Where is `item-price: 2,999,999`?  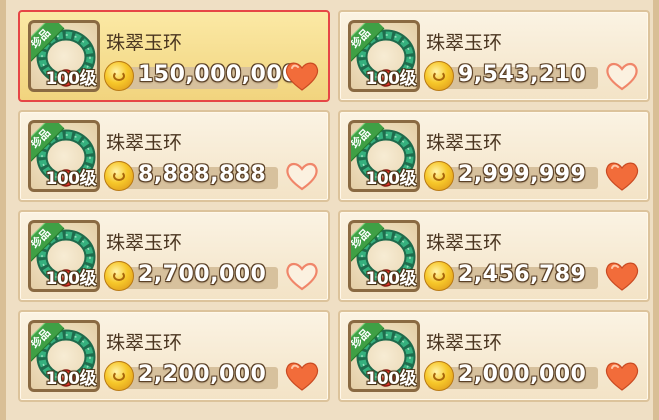 item-price: 2,999,999 is located at coordinates (522, 174).